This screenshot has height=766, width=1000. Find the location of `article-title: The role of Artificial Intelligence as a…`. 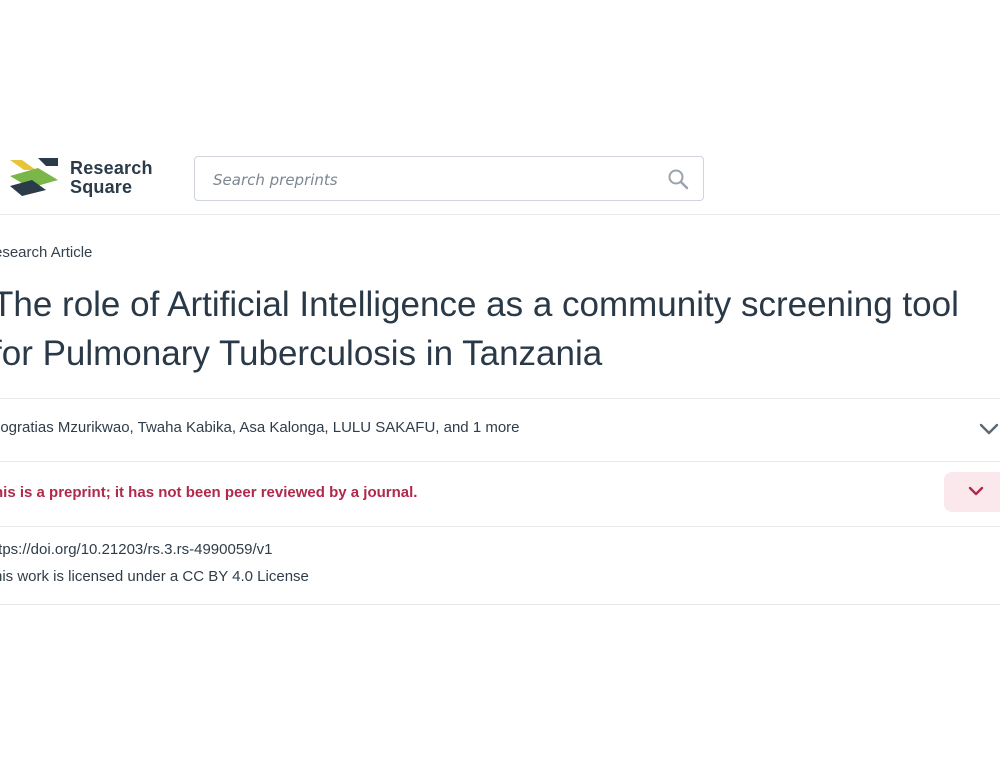

article-title: The role of Artificial Intelligence as a… is located at coordinates (479, 329).